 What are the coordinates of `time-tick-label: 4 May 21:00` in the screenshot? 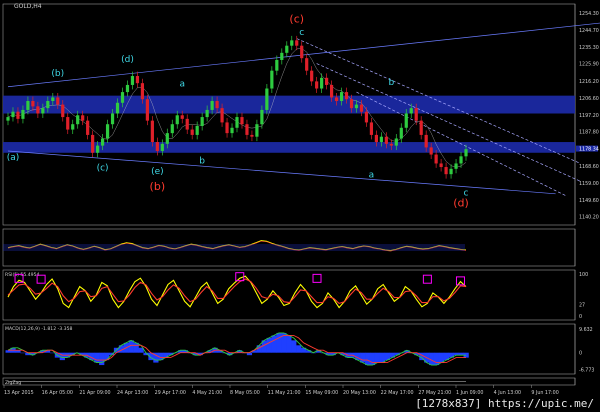 It's located at (207, 393).